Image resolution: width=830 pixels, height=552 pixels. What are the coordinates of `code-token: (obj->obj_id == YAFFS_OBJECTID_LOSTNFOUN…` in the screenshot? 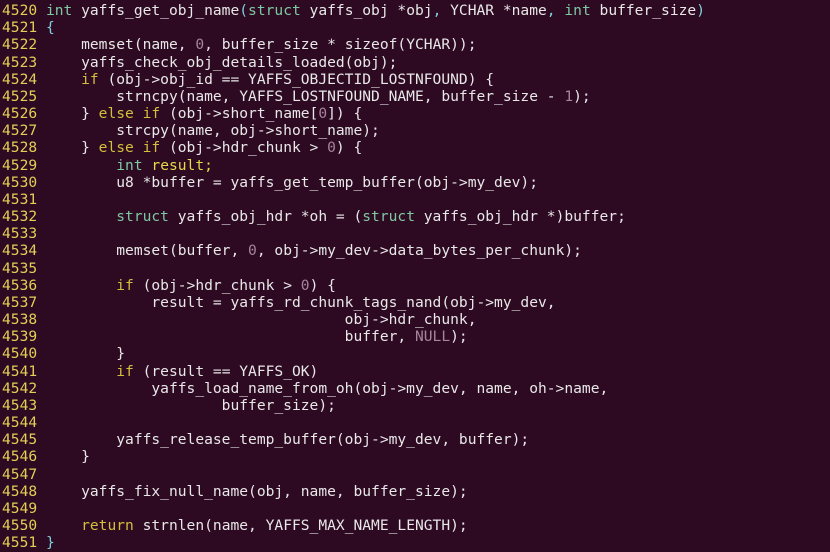 It's located at (296, 79).